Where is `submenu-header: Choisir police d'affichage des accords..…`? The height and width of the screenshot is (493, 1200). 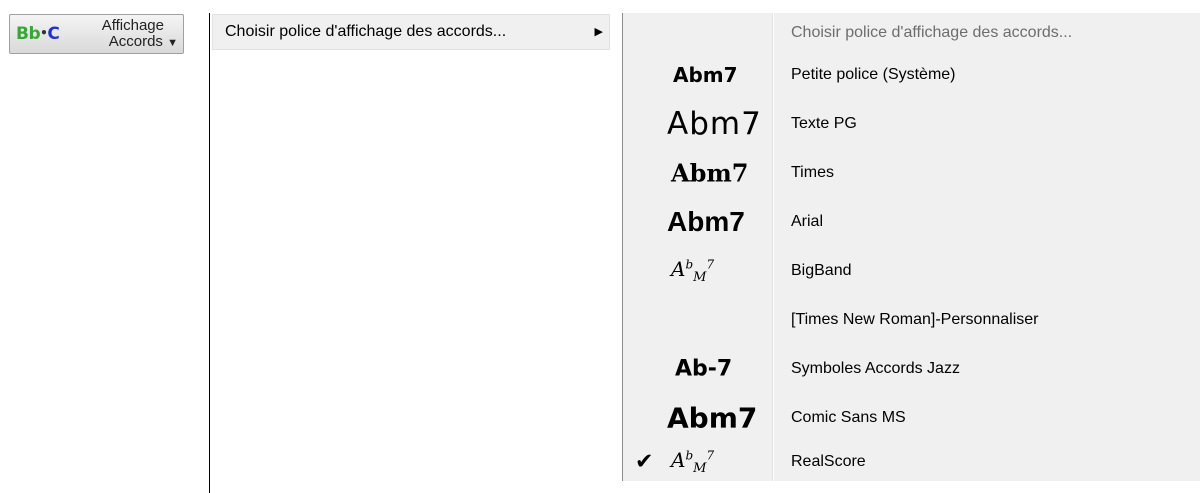 submenu-header: Choisir police d'affichage des accords..… is located at coordinates (911, 33).